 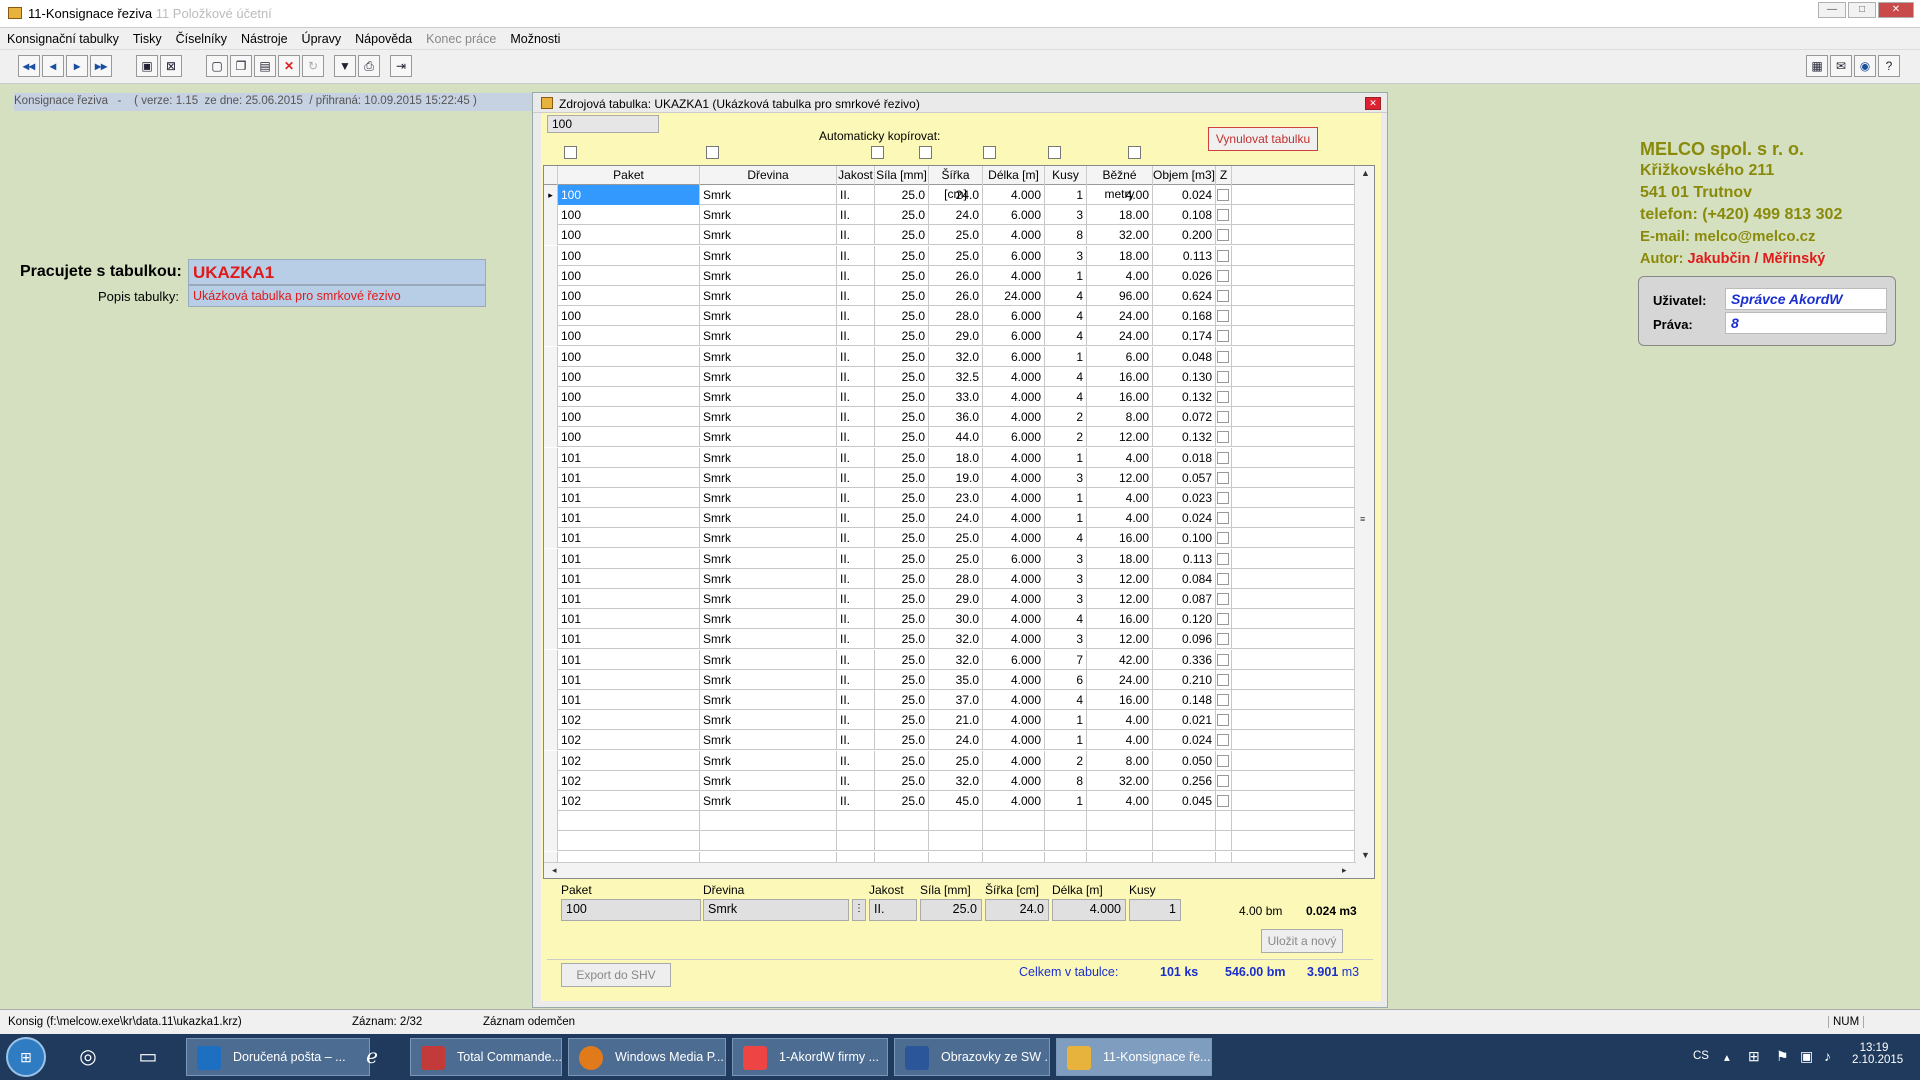 I want to click on source-filter-input: 100, so click(x=603, y=124).